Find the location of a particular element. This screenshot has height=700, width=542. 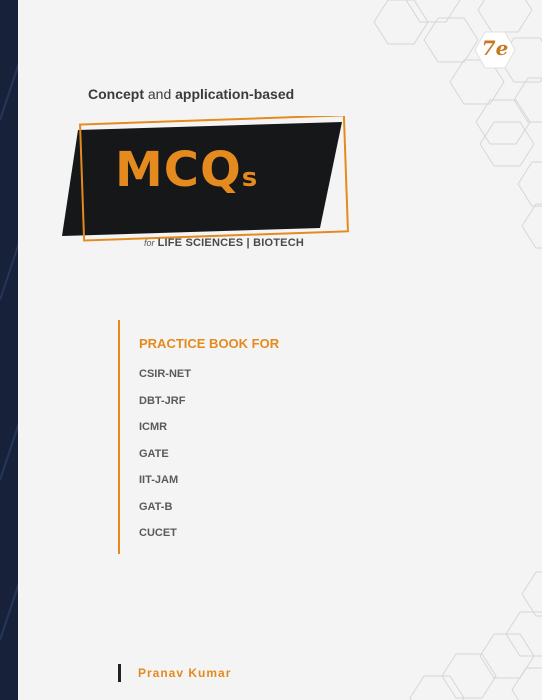

list-item: DBT-JRF is located at coordinates (162, 400).